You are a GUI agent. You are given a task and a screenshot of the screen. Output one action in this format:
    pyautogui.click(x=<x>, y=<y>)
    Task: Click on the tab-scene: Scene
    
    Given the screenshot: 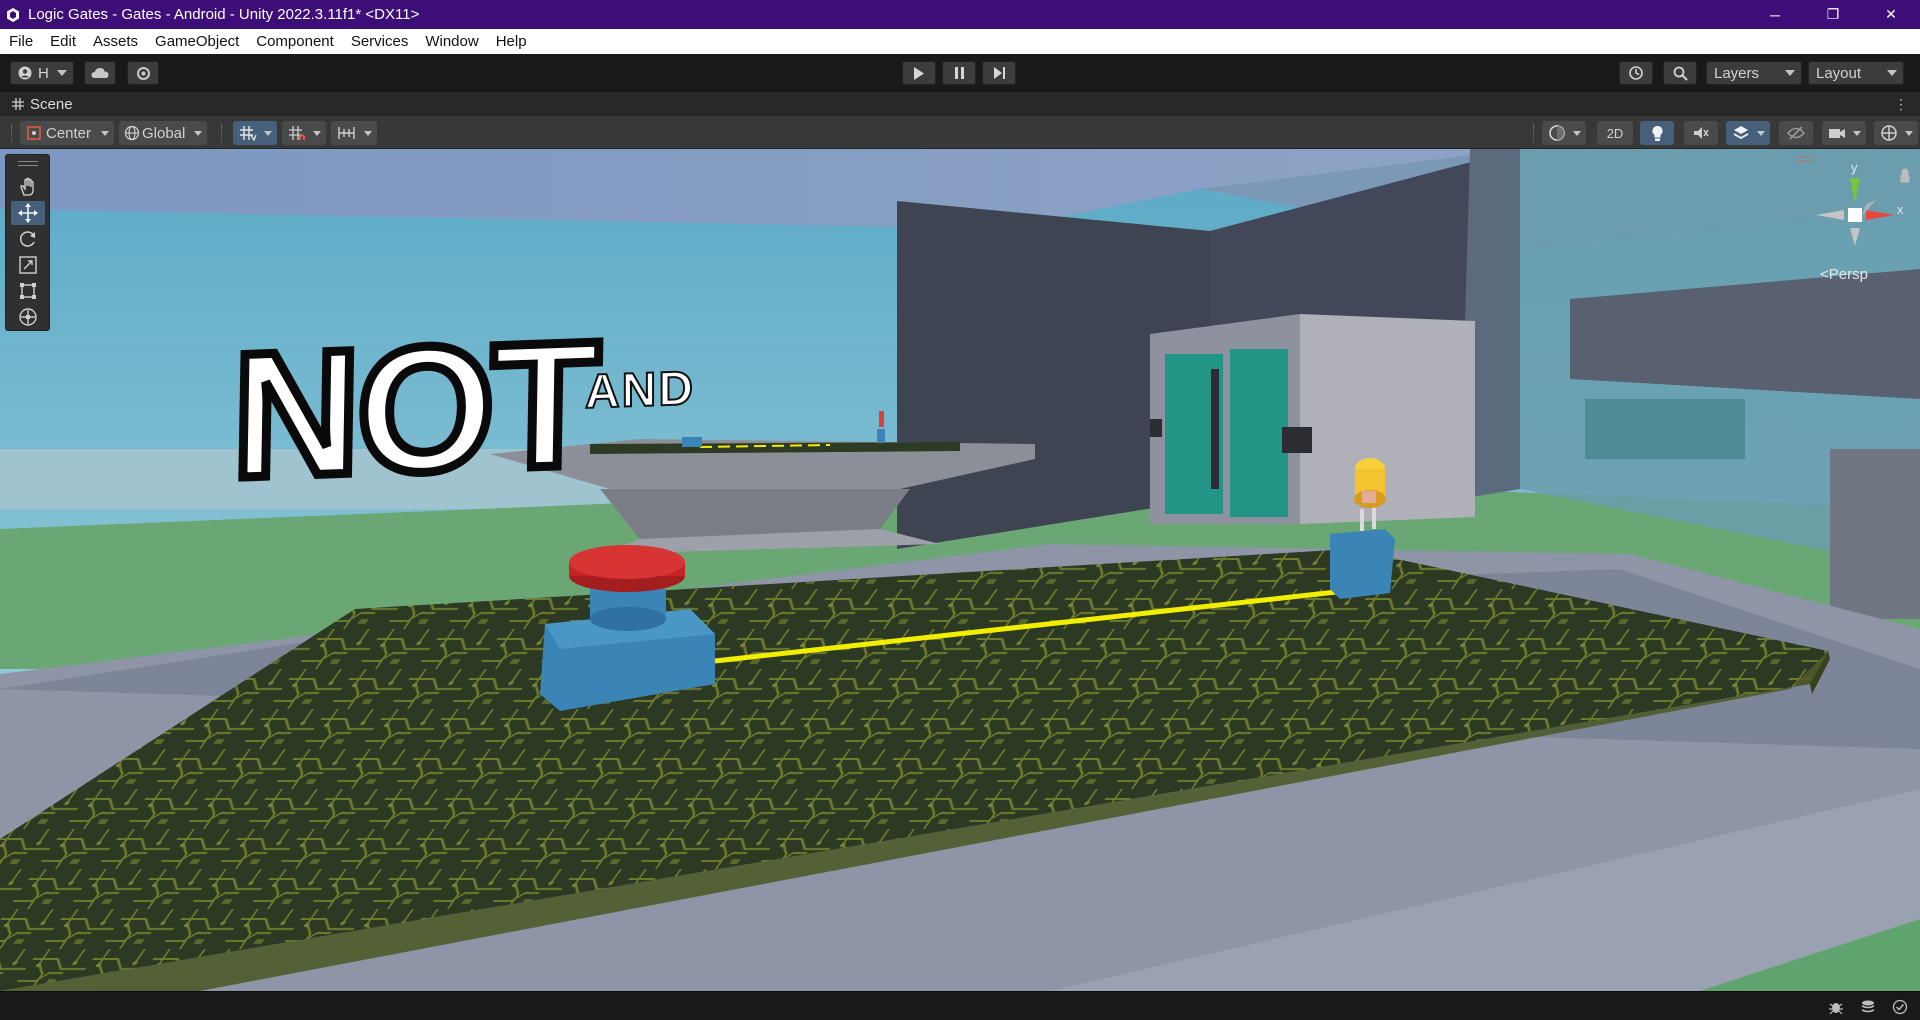 What is the action you would take?
    pyautogui.click(x=51, y=104)
    